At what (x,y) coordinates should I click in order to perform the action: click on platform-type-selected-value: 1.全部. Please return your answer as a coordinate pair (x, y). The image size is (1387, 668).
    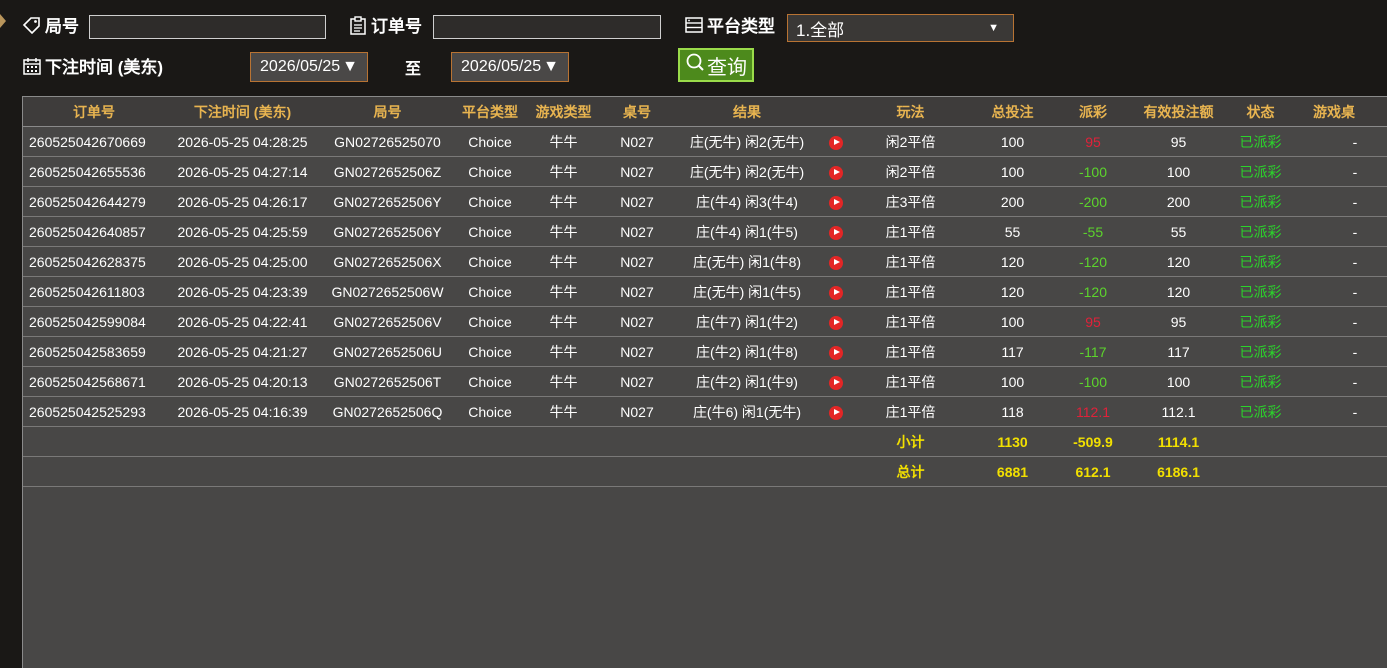
    Looking at the image, I should click on (820, 30).